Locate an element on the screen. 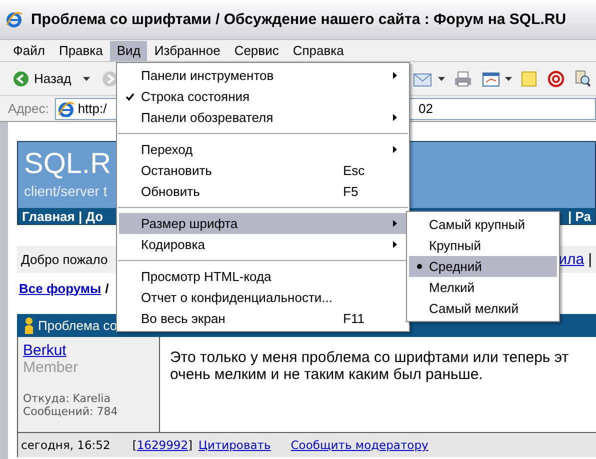 This screenshot has width=596, height=459. author-post-count: Сообщений: 784 is located at coordinates (70, 411).